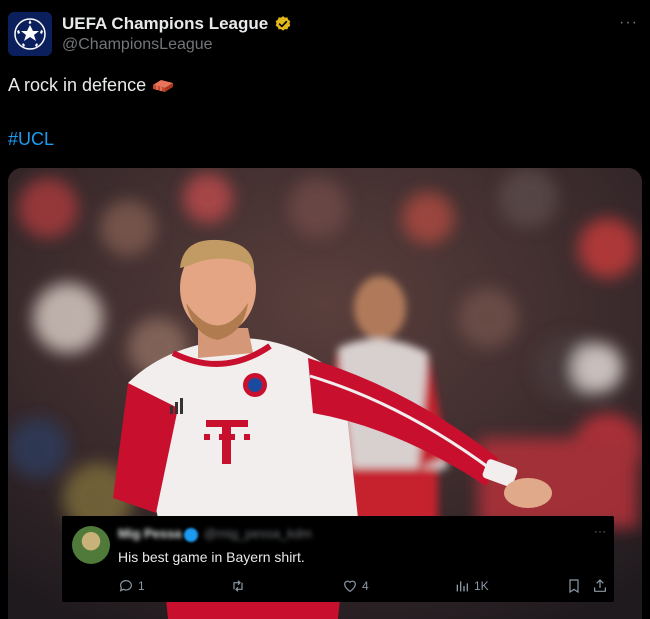 The height and width of the screenshot is (619, 650). I want to click on retweet-icon, so click(238, 586).